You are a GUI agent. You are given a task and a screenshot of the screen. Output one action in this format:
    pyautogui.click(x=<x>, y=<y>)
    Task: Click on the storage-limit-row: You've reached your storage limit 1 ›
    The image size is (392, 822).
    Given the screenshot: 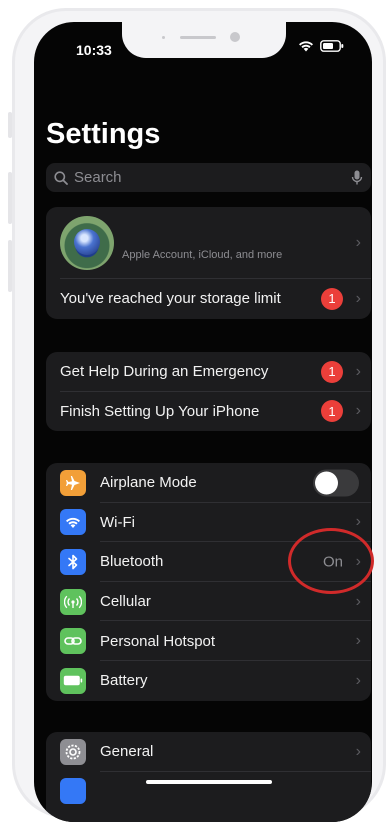 What is the action you would take?
    pyautogui.click(x=208, y=299)
    